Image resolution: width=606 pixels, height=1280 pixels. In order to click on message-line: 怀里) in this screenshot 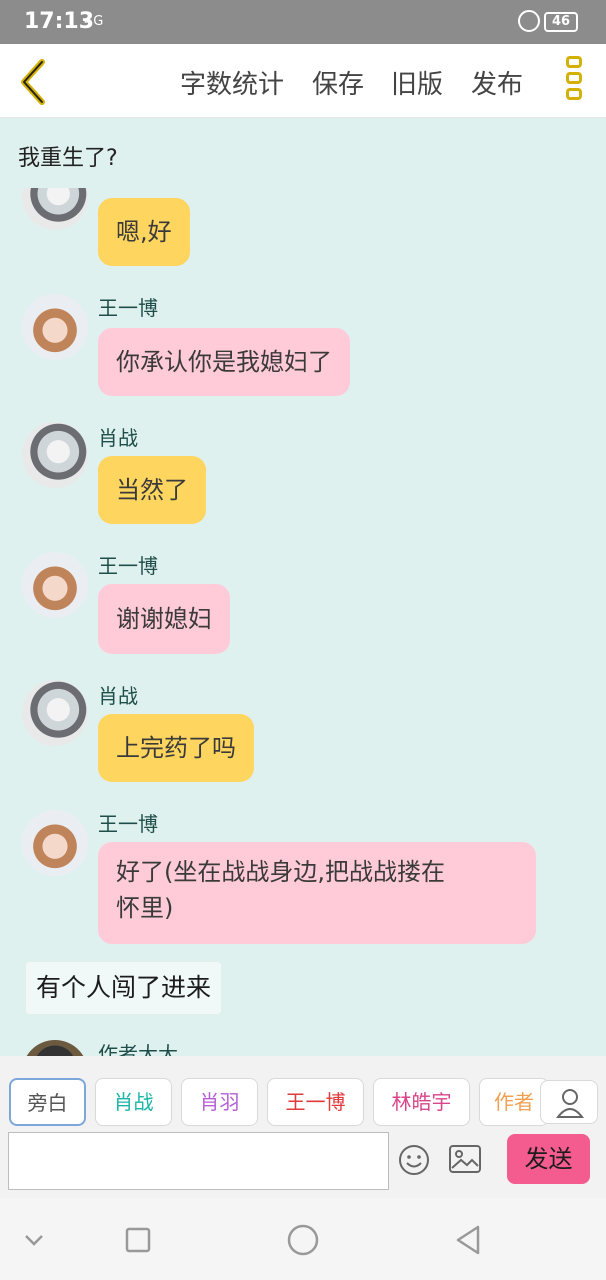, I will do `click(145, 908)`.